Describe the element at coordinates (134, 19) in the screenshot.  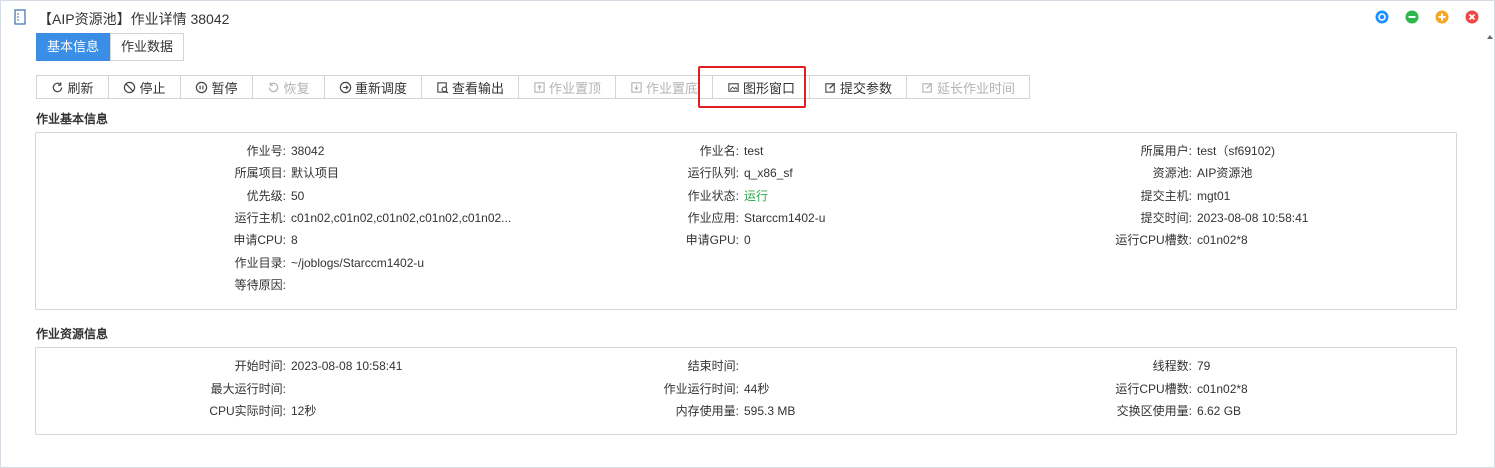
I see `window-title: 【AIP资源池】作业详情 38042` at that location.